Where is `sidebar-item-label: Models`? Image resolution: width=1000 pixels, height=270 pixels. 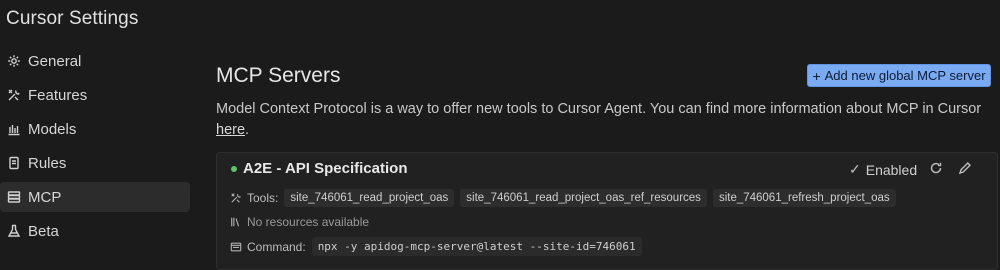 sidebar-item-label: Models is located at coordinates (52, 129).